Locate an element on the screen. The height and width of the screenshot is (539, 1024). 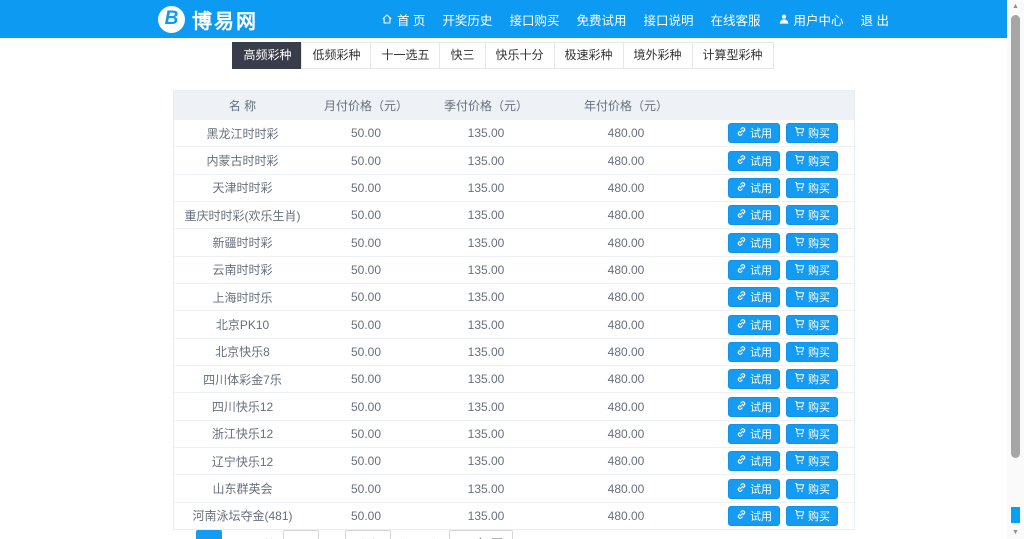
nav-item-5: 接口说明 is located at coordinates (668, 19).